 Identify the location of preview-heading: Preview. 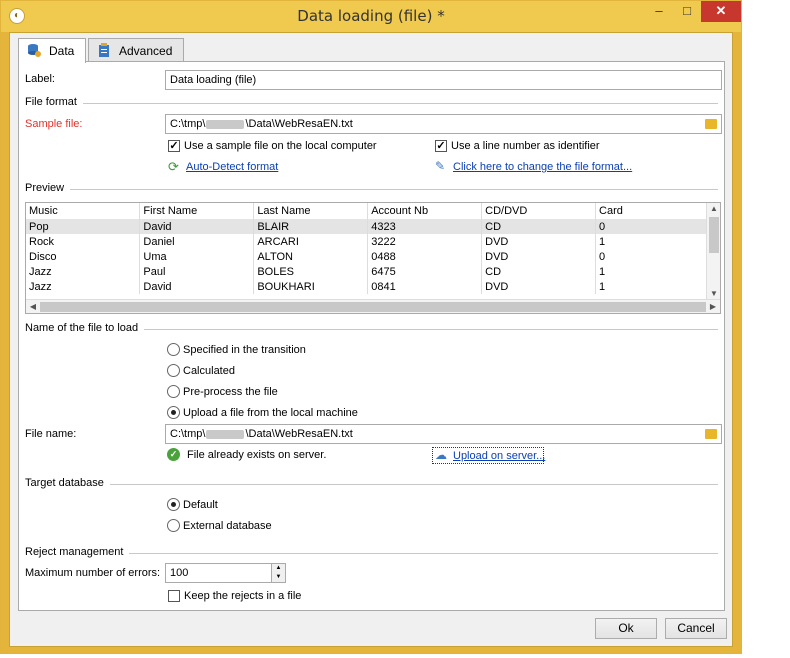
(48, 188).